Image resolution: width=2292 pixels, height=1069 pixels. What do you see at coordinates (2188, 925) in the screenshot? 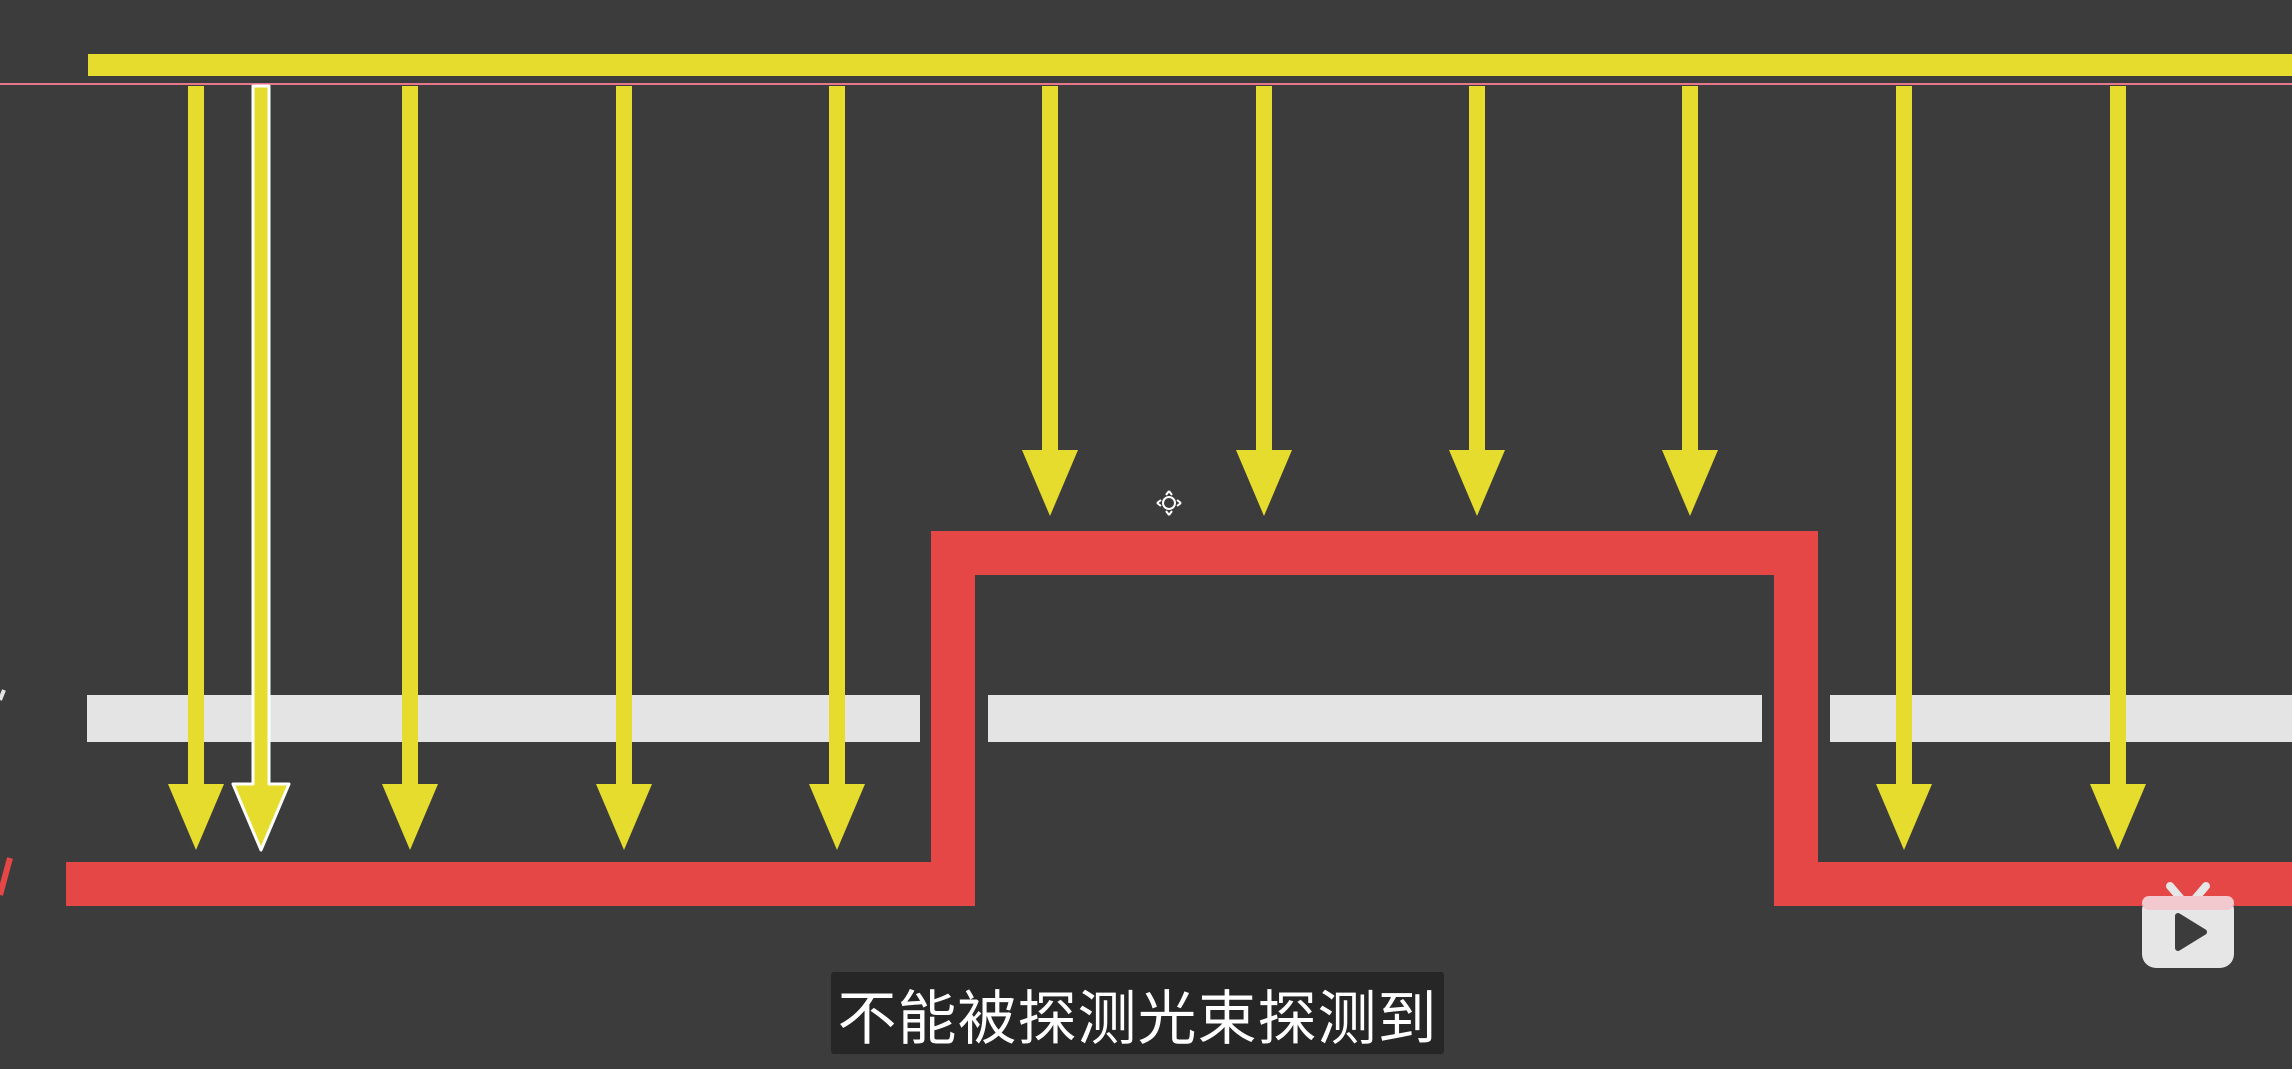
I see `bilibili-tv-icon` at bounding box center [2188, 925].